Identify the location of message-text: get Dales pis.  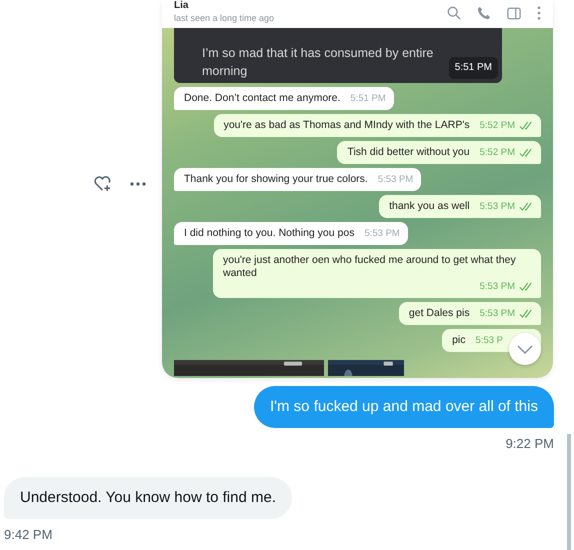
(439, 313).